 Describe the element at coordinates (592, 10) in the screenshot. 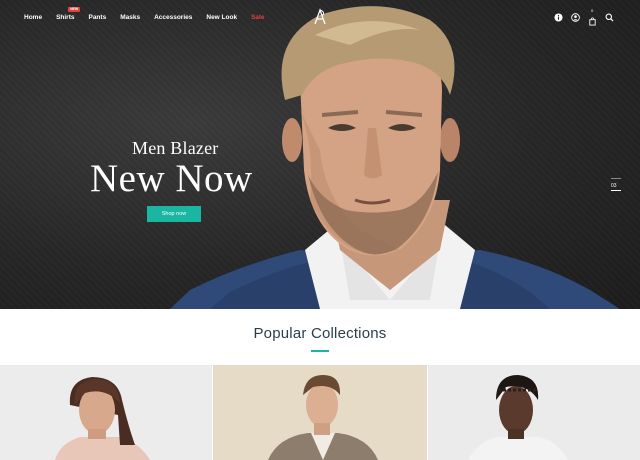

I see `cart-count: 0` at that location.